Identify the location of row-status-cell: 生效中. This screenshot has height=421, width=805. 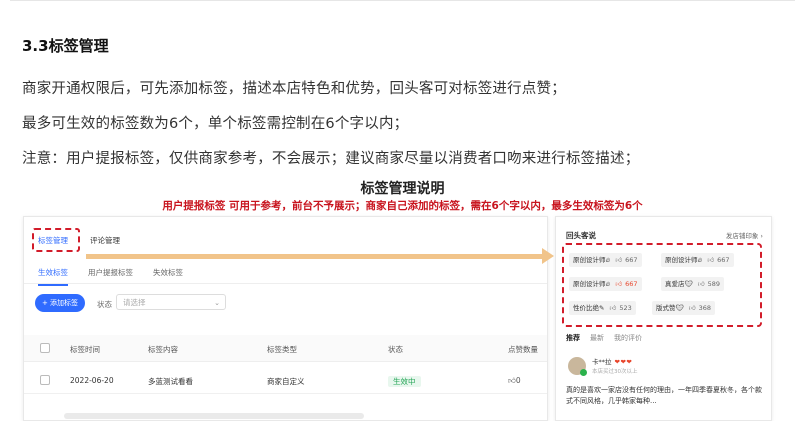
(404, 381).